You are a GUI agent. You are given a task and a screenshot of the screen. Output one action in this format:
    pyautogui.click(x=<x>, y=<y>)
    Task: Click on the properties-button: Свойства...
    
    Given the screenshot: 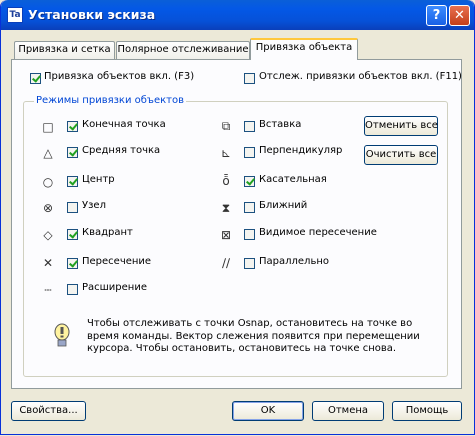 What is the action you would take?
    pyautogui.click(x=48, y=411)
    